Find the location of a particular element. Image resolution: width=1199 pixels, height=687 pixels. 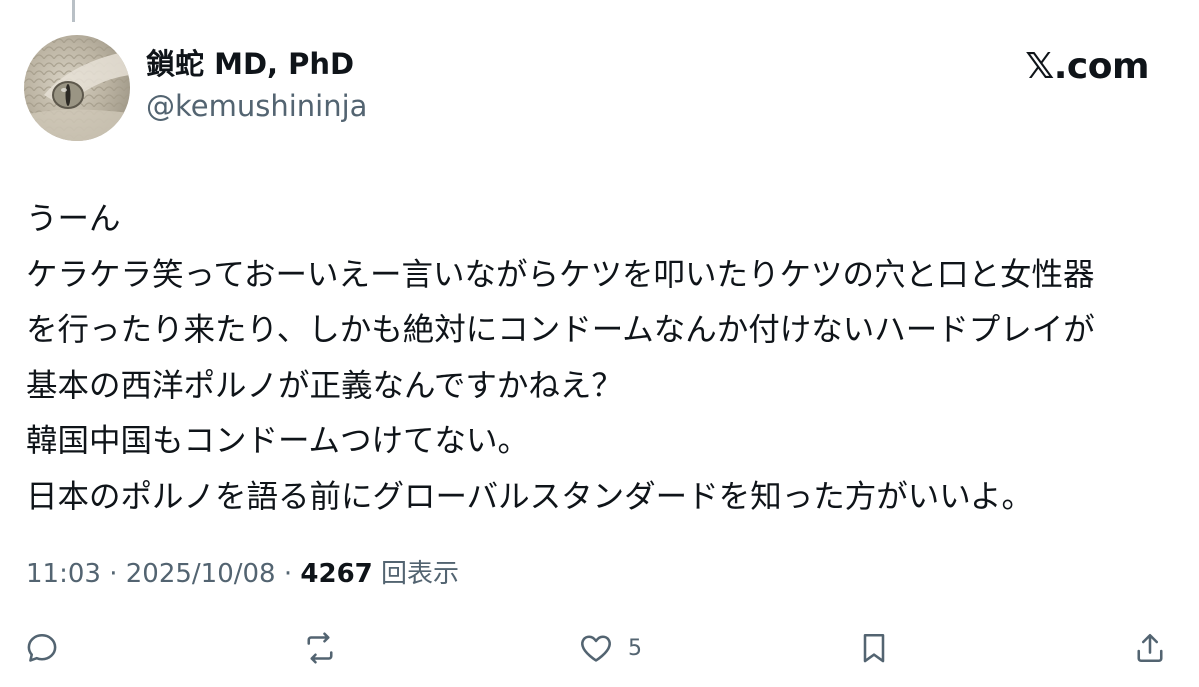

avatar is located at coordinates (77, 88).